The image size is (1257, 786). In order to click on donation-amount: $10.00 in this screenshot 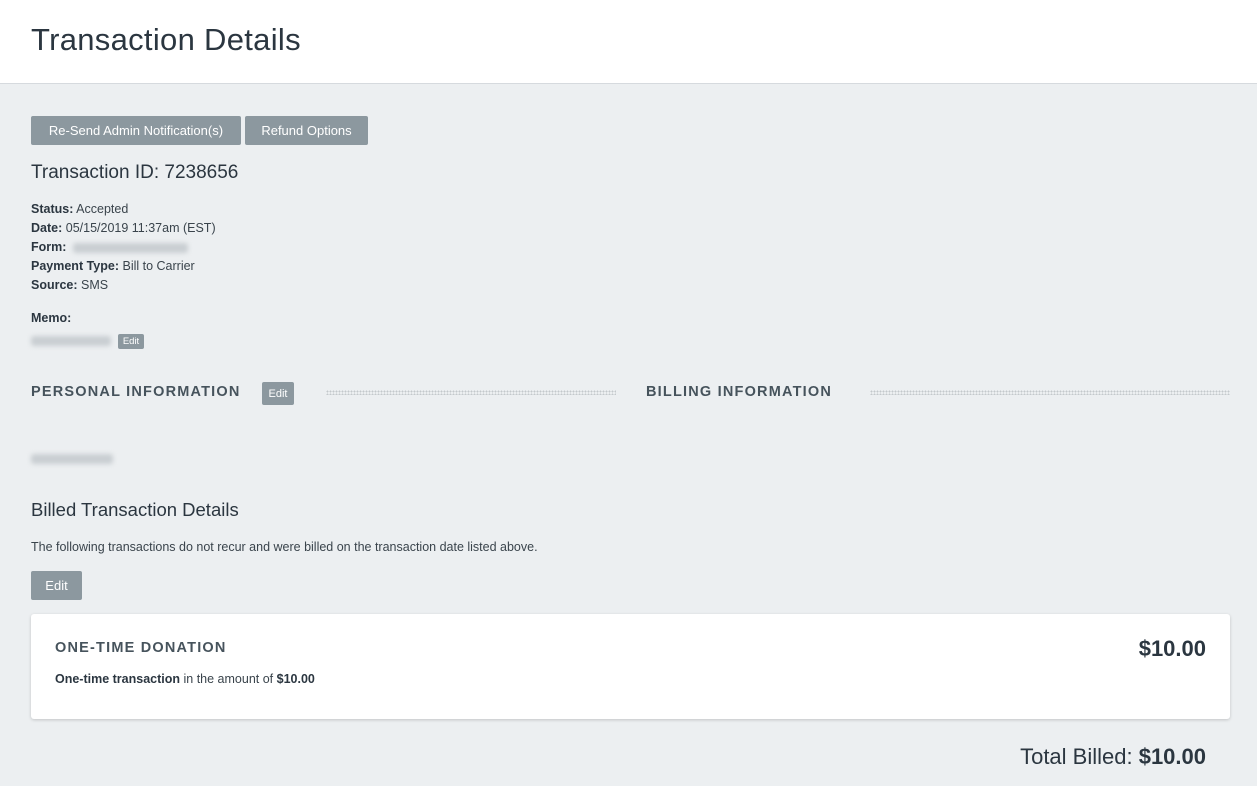, I will do `click(1172, 648)`.